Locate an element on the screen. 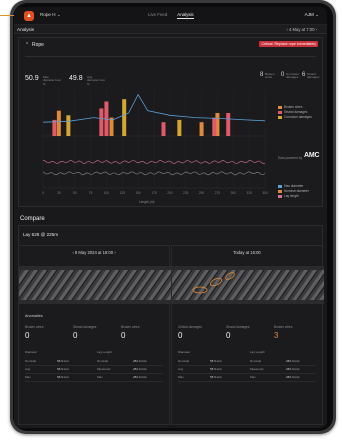 Image resolution: width=342 pixels, height=440 pixels. x-tick-label: 150 is located at coordinates (138, 193).